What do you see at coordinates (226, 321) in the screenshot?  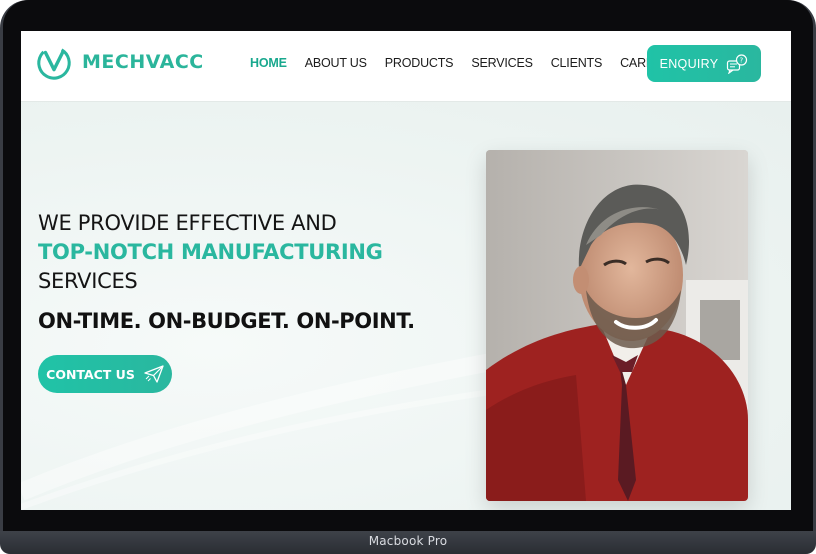 I see `hero-tagline: ON-TIME. ON-BUDGET. ON-POINT.` at bounding box center [226, 321].